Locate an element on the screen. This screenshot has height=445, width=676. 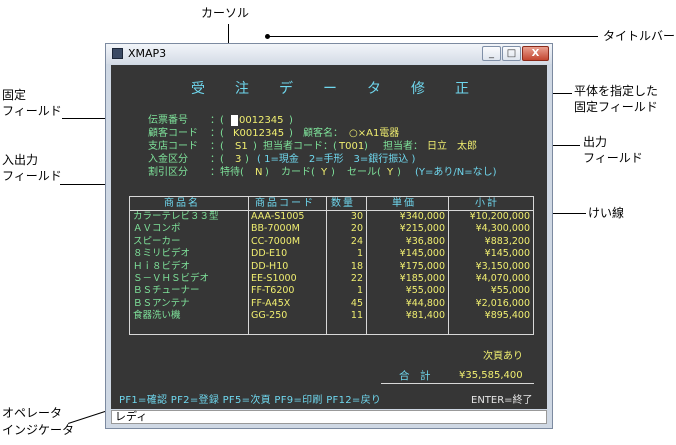
cell-quantity: 11 is located at coordinates (346, 315).